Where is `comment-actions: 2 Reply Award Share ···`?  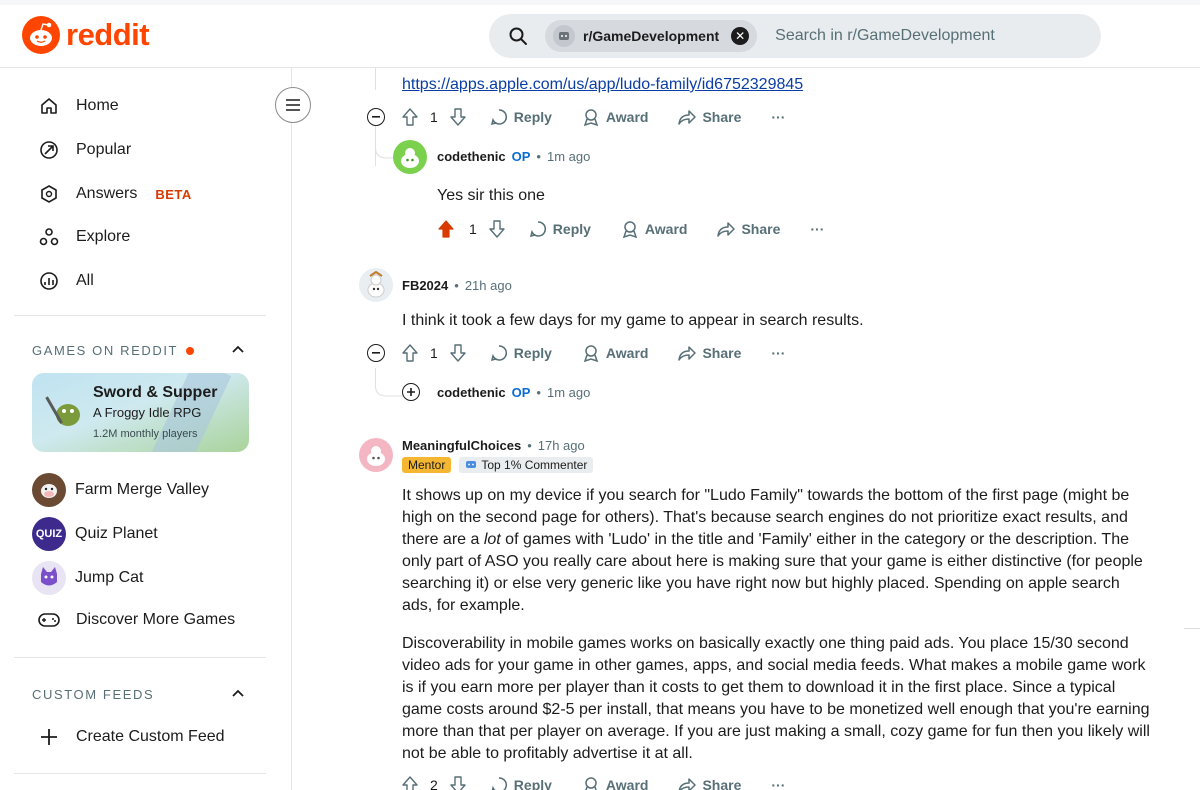 comment-actions: 2 Reply Award Share ··· is located at coordinates (593, 783).